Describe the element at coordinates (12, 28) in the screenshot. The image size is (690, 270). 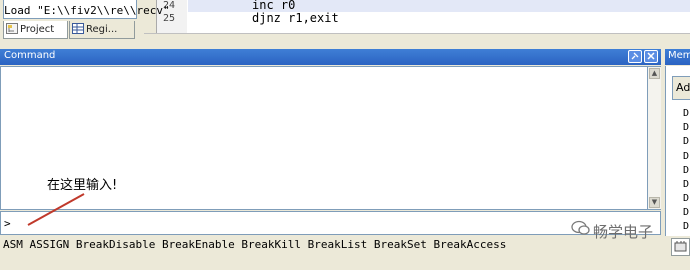
I see `project-tree-icon` at that location.